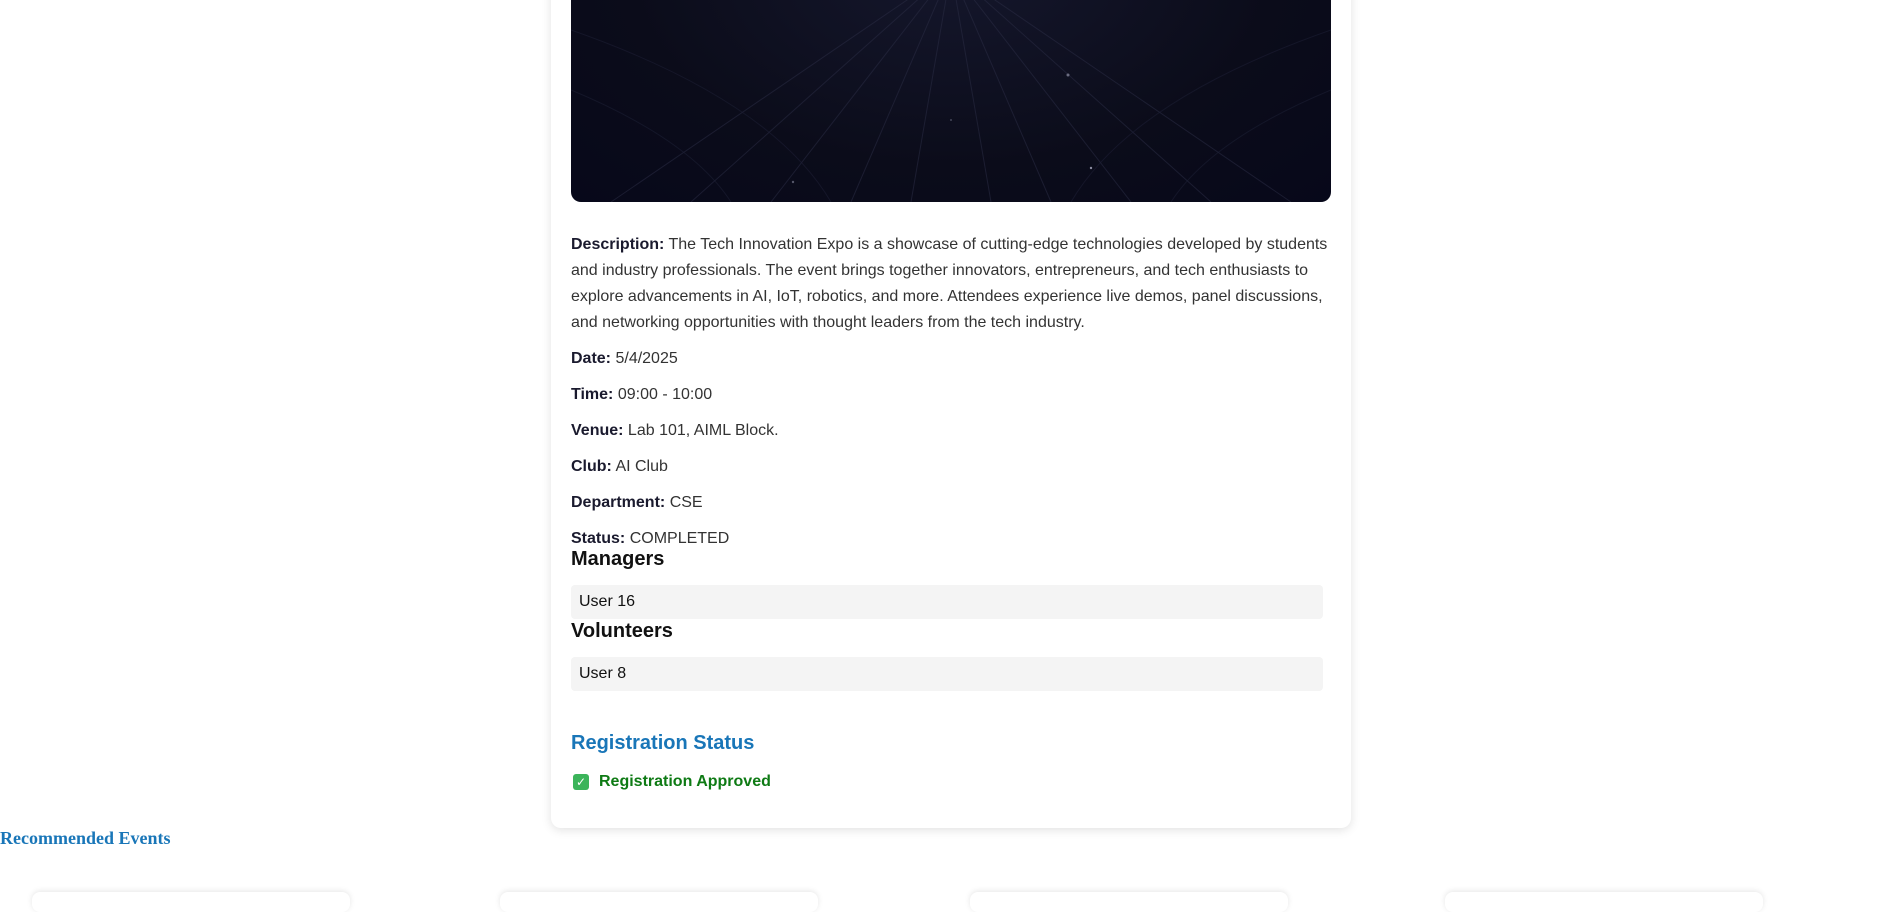  I want to click on manager-item: User 16, so click(947, 602).